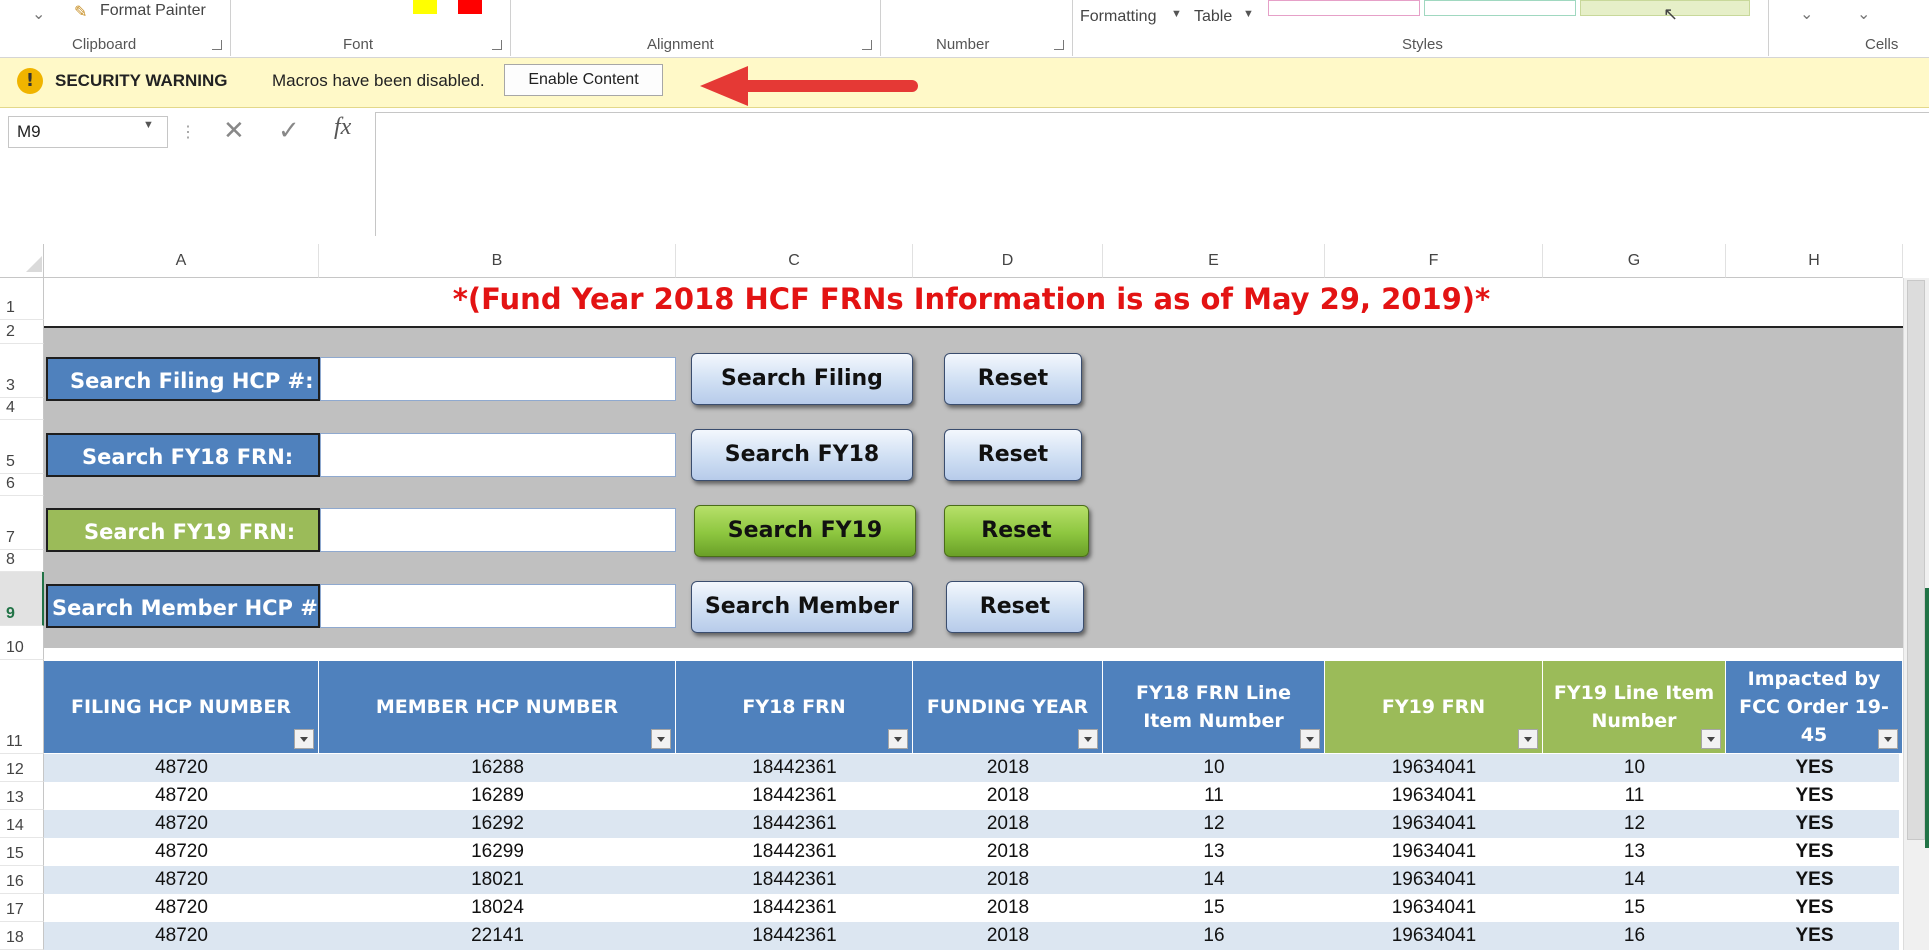 The height and width of the screenshot is (950, 1929). Describe the element at coordinates (153, 11) in the screenshot. I see `format-painter-button: Format Painter` at that location.